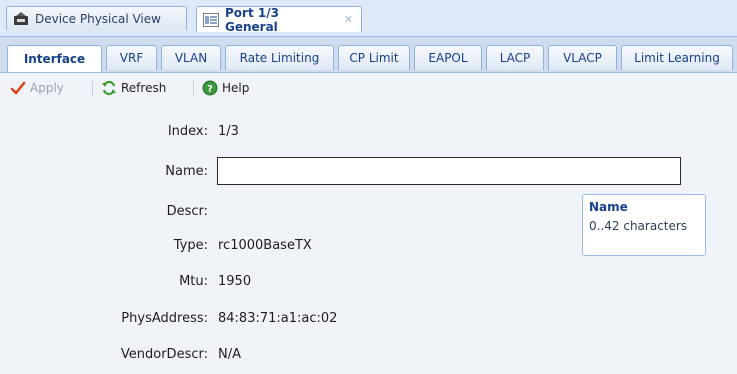 The height and width of the screenshot is (374, 737). What do you see at coordinates (236, 88) in the screenshot?
I see `help-label: Help` at bounding box center [236, 88].